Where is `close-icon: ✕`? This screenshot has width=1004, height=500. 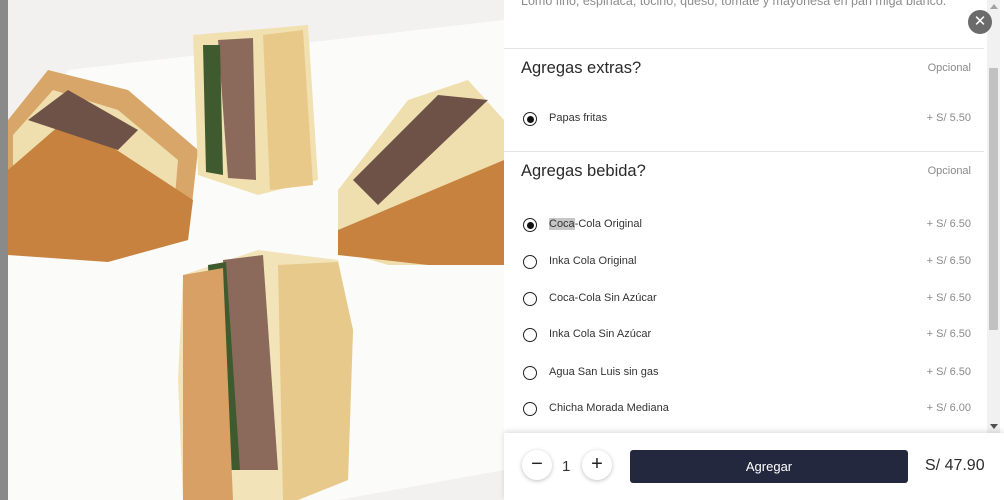 close-icon: ✕ is located at coordinates (980, 21).